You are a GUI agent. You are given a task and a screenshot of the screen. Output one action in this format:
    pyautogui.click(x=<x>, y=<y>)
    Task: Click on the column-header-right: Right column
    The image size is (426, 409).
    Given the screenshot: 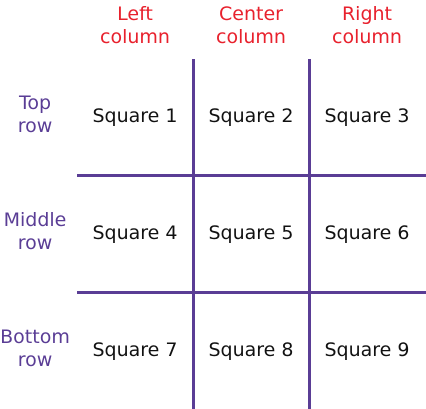 What is the action you would take?
    pyautogui.click(x=367, y=25)
    